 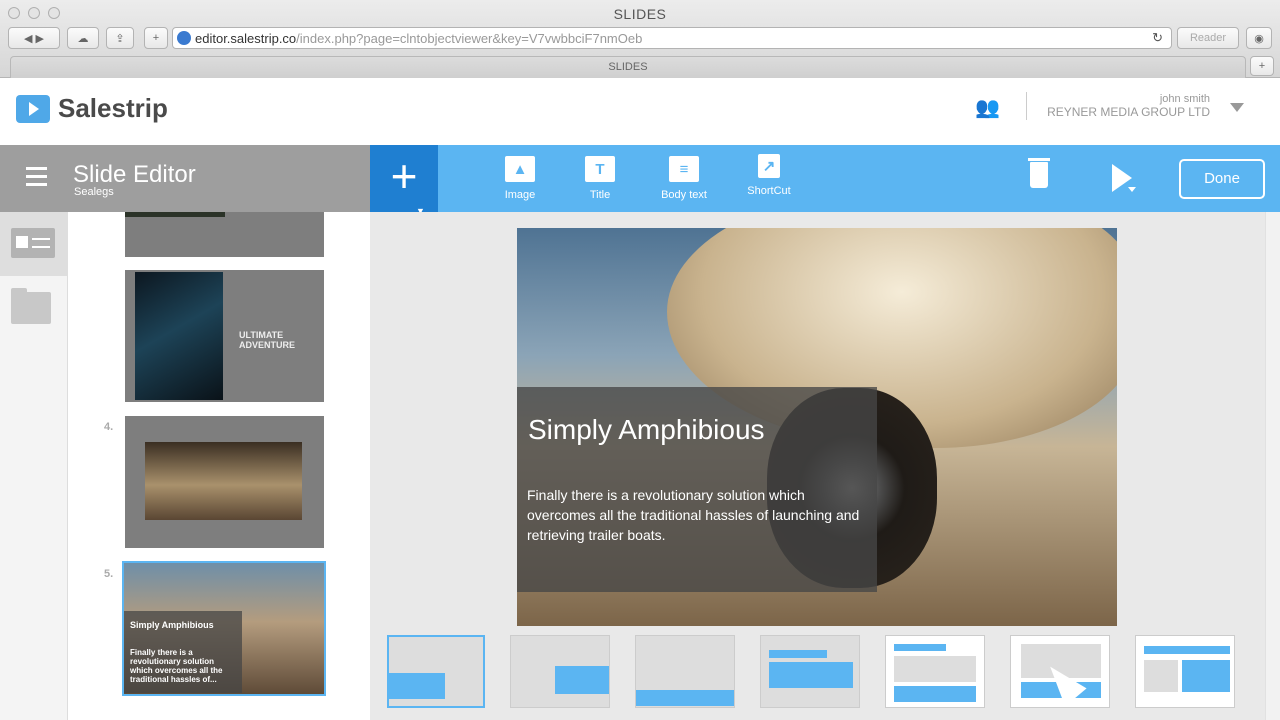 What do you see at coordinates (156, 38) in the screenshot?
I see `new-tab-button: +` at bounding box center [156, 38].